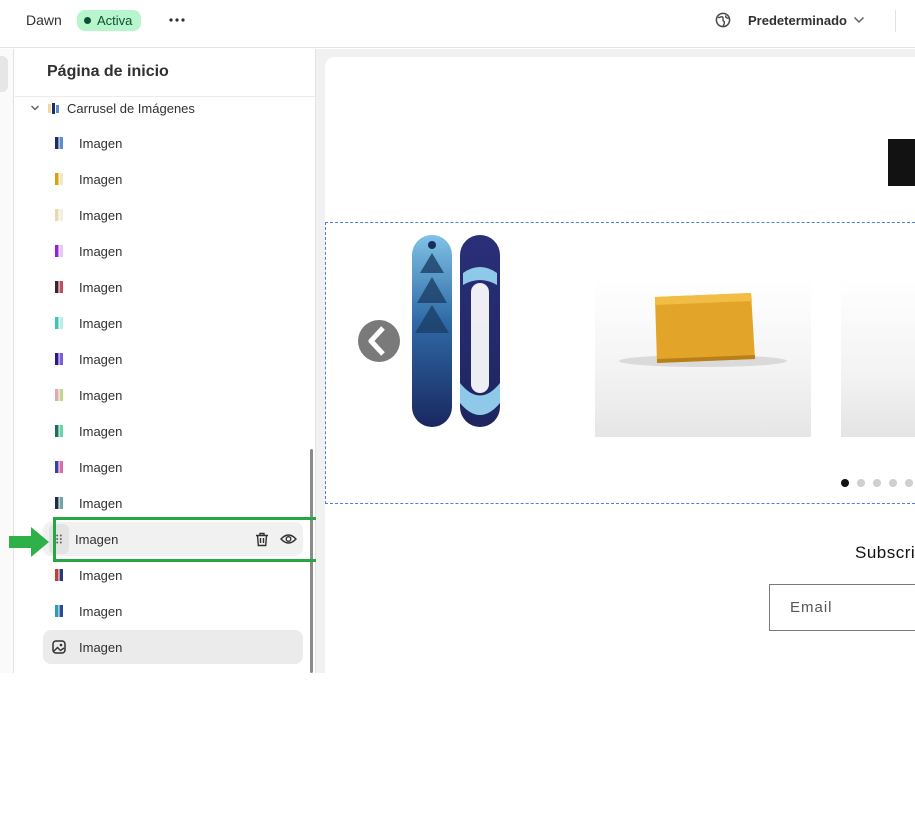 Image resolution: width=915 pixels, height=839 pixels. Describe the element at coordinates (4, 74) in the screenshot. I see `rail-active-item` at that location.